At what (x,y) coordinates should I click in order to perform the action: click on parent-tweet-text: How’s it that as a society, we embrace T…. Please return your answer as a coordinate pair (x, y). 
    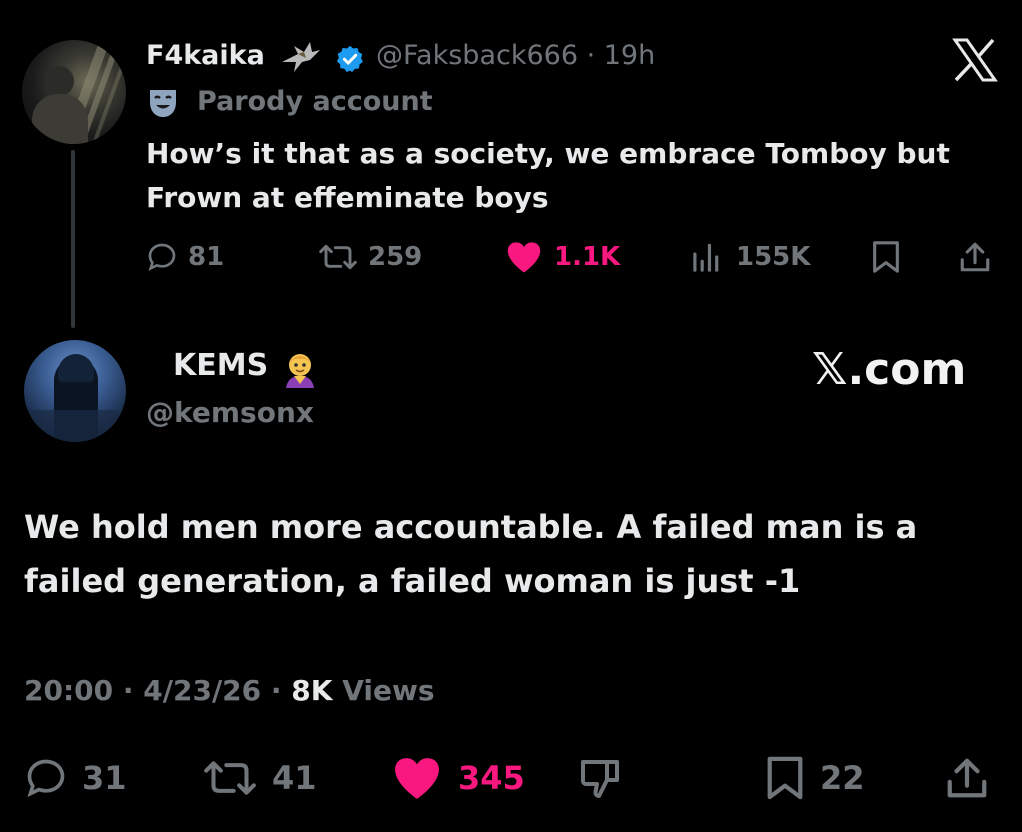
    Looking at the image, I should click on (548, 175).